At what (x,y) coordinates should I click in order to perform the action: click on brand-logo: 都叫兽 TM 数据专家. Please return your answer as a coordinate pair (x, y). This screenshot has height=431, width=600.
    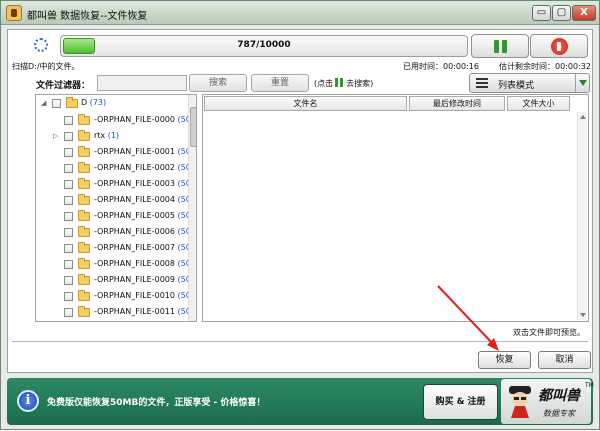
    Looking at the image, I should click on (547, 401).